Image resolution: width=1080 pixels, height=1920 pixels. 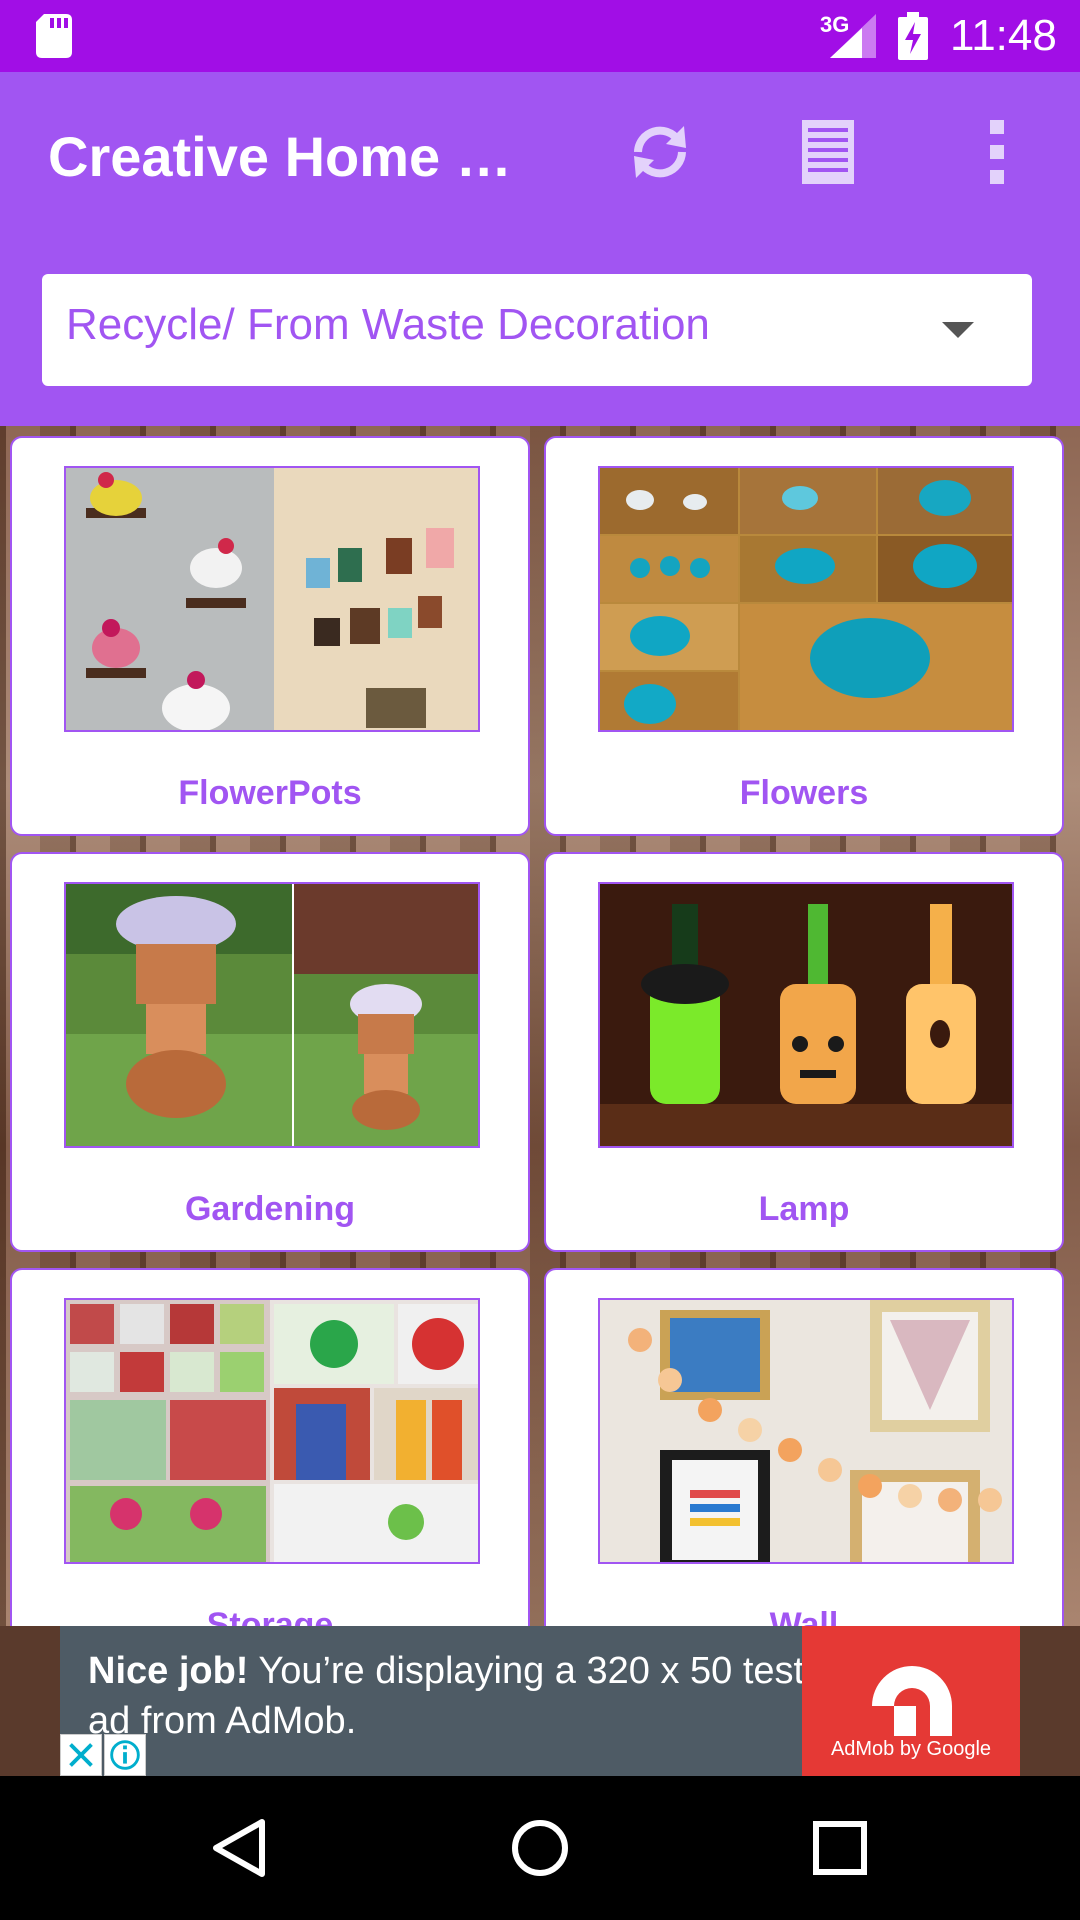 What do you see at coordinates (125, 1755) in the screenshot?
I see `info-icon` at bounding box center [125, 1755].